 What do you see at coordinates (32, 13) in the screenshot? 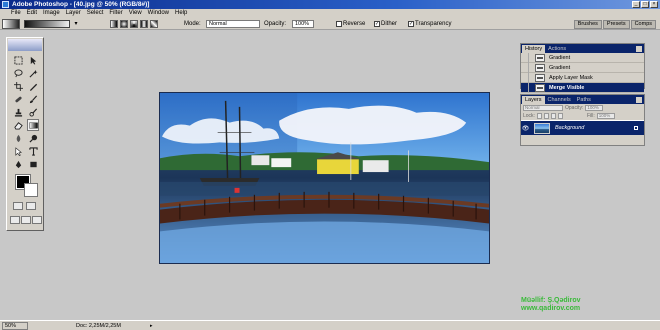
I see `menu-edit: Edit` at bounding box center [32, 13].